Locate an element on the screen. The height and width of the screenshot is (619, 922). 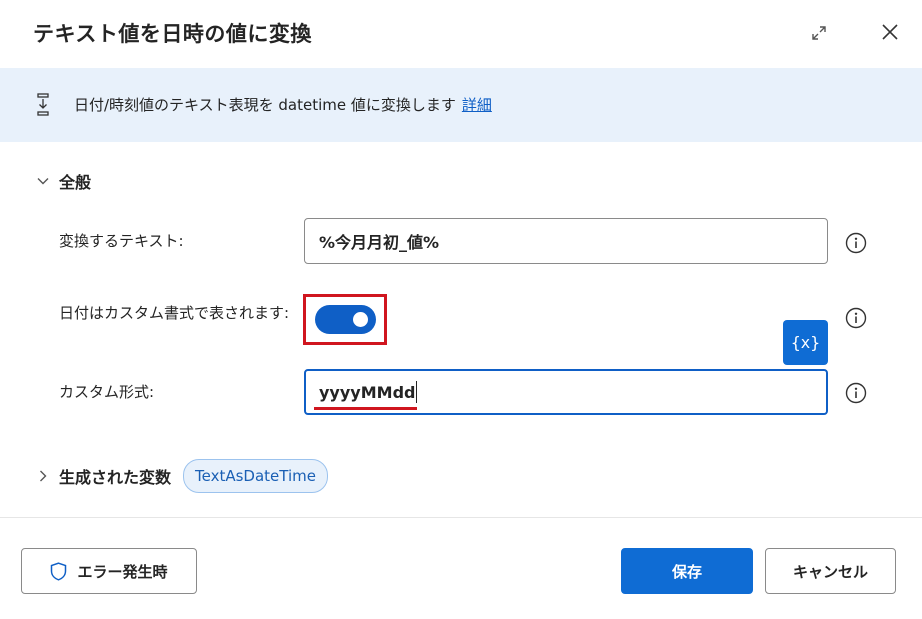
variable-picker-button: {x} is located at coordinates (805, 342).